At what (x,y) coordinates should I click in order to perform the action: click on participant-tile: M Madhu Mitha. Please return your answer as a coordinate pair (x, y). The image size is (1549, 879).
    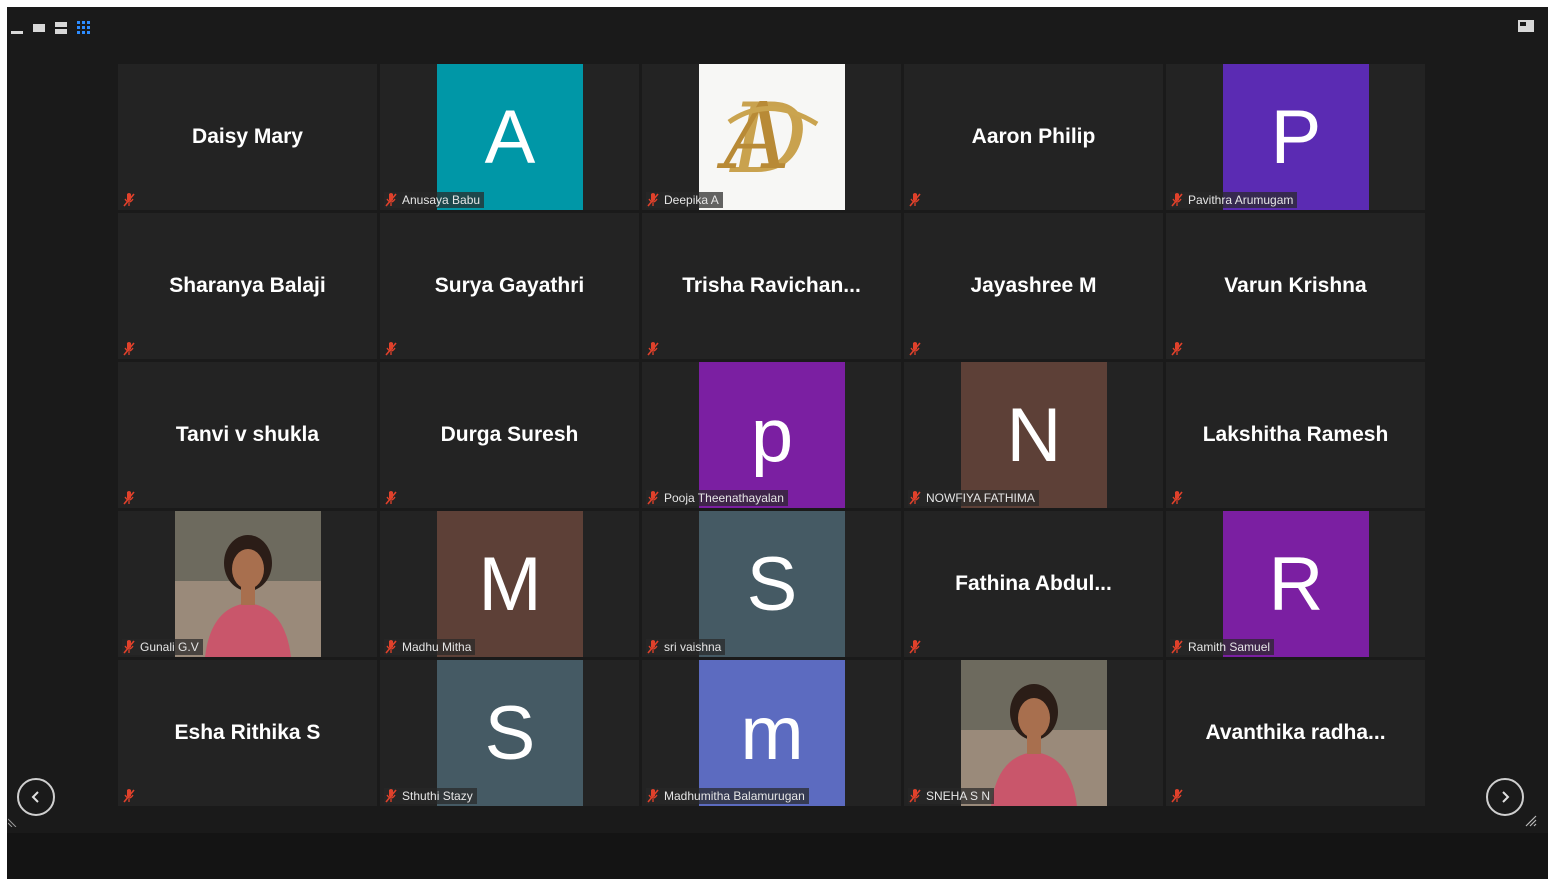
    Looking at the image, I should click on (509, 584).